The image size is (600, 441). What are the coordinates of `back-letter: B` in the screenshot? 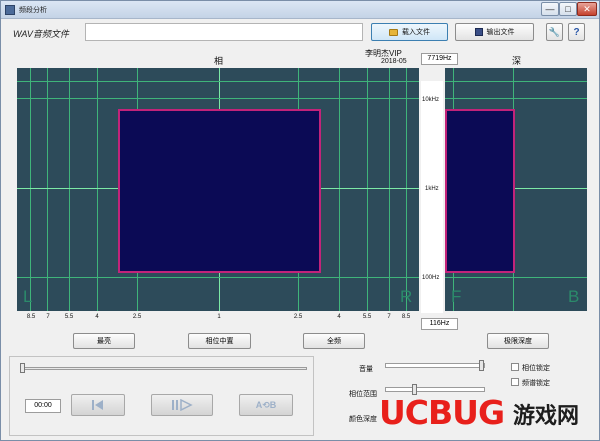 It's located at (574, 296).